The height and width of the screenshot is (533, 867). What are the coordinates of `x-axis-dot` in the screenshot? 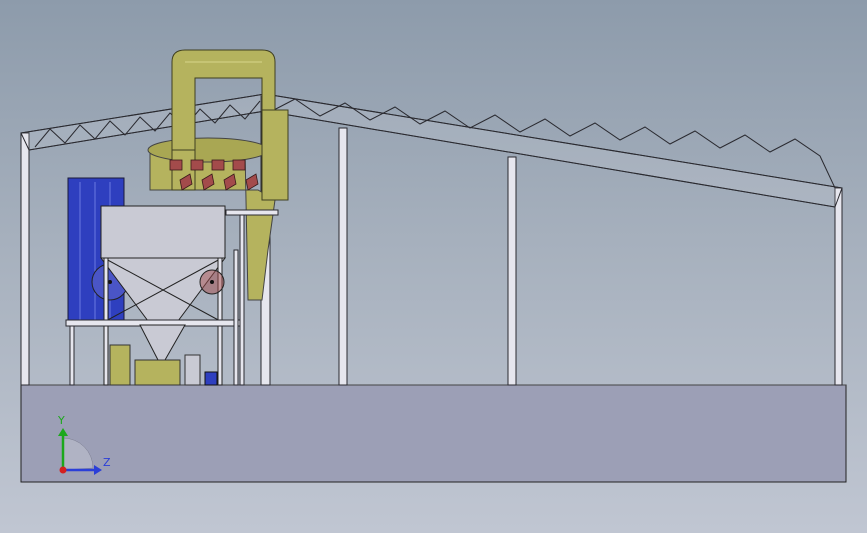 It's located at (63, 470).